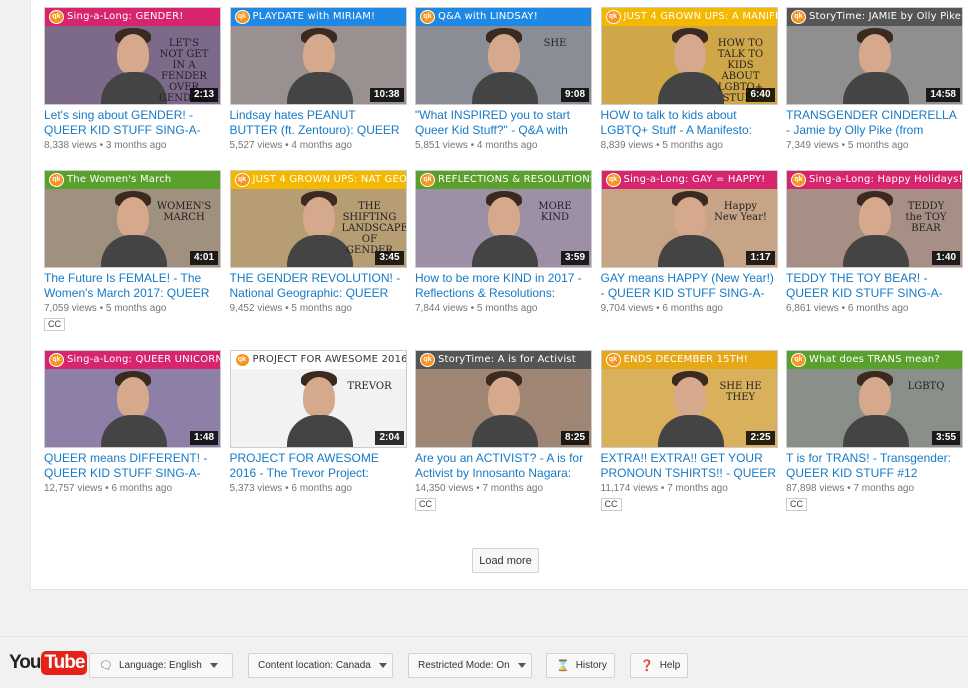  What do you see at coordinates (318, 180) in the screenshot?
I see `thumbnail-banner: JUST 4 GROWN UPS: NAT GEO` at bounding box center [318, 180].